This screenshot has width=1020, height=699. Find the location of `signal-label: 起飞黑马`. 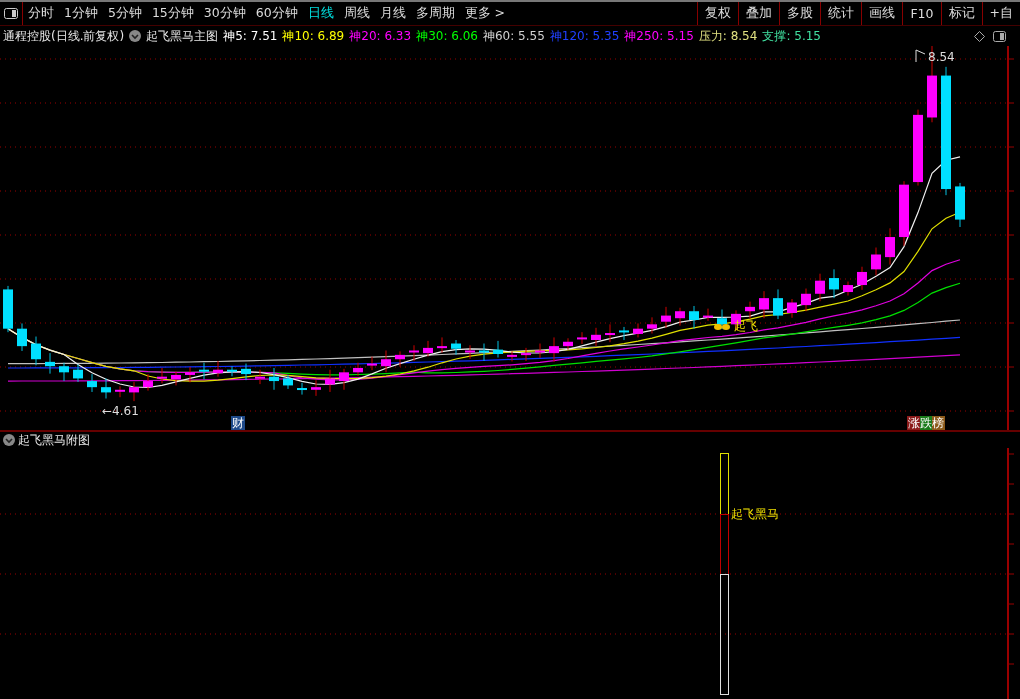

signal-label: 起飞黑马 is located at coordinates (755, 514).